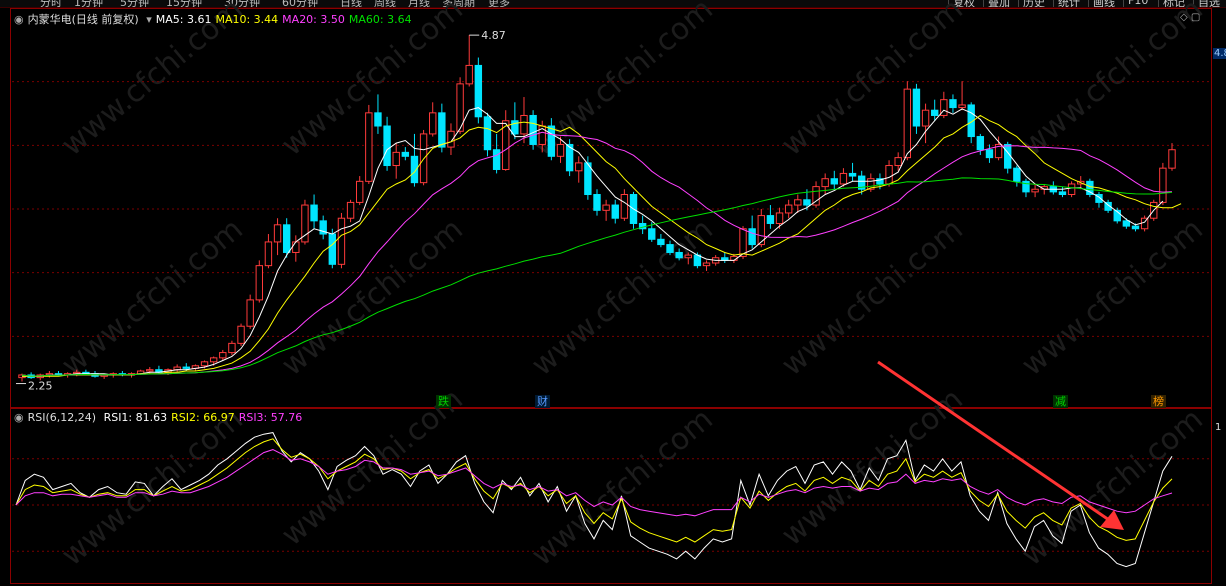 The height and width of the screenshot is (586, 1226). Describe the element at coordinates (183, 19) in the screenshot. I see `ma-legend-item: MA5: 3.61` at that location.